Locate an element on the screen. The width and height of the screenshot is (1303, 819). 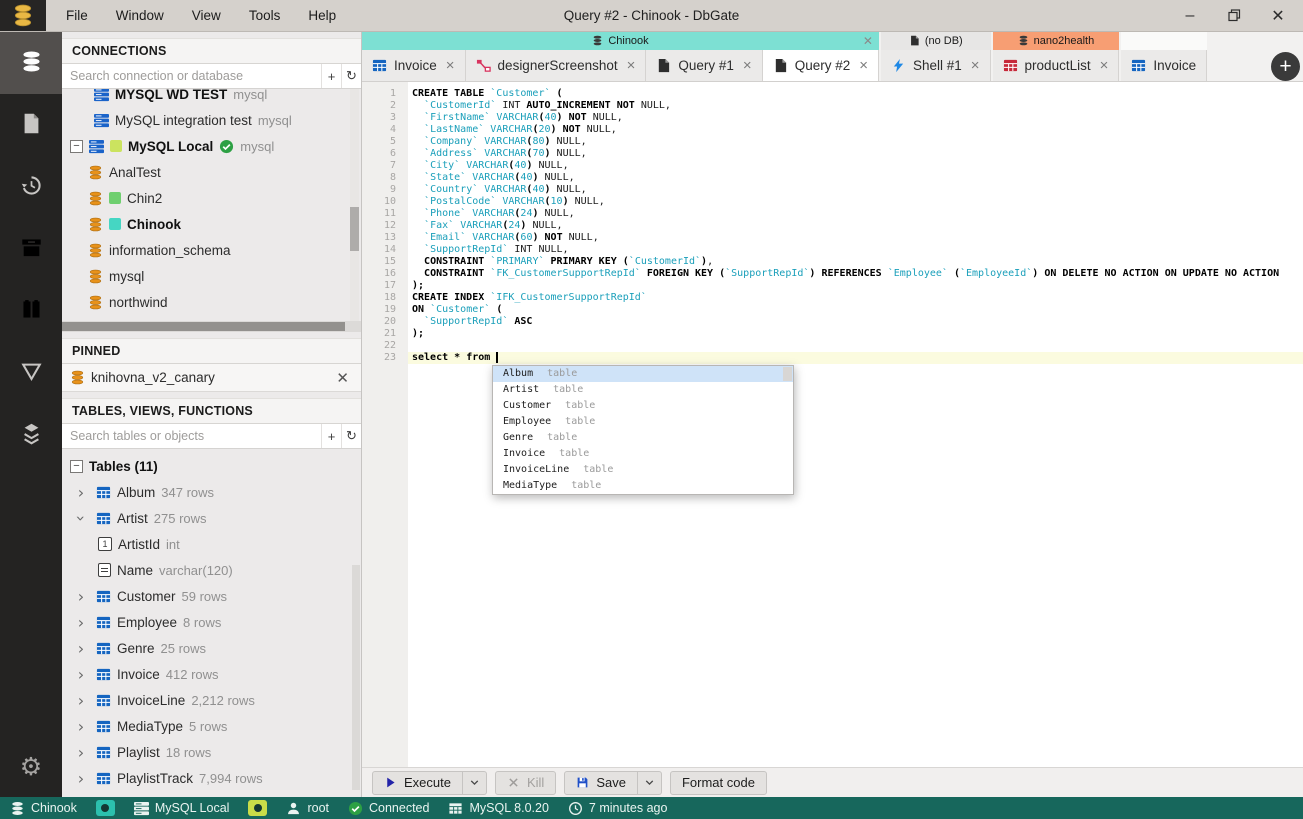
close-button: ✕ is located at coordinates (1278, 16).